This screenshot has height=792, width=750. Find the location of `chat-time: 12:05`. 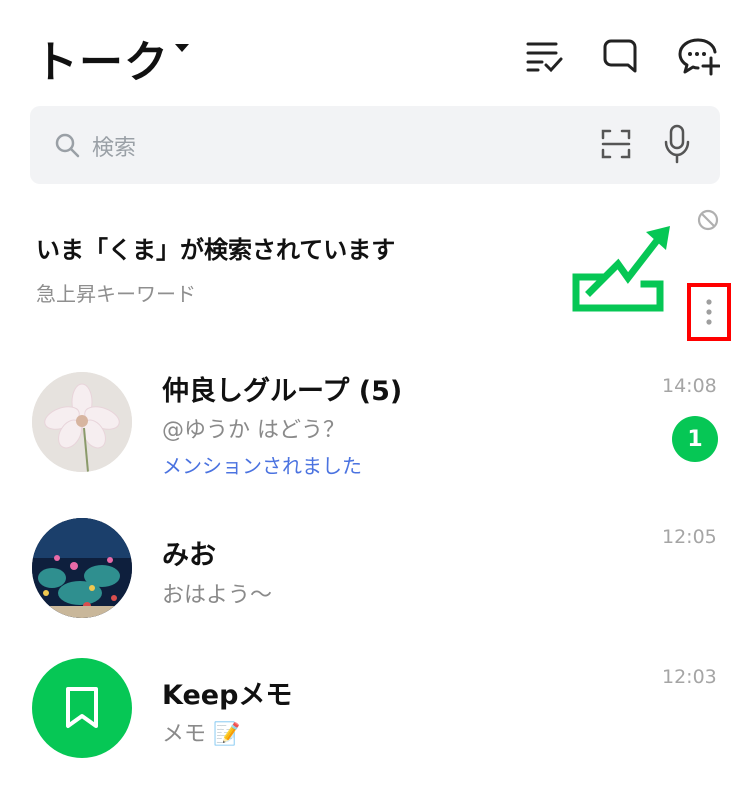

chat-time: 12:05 is located at coordinates (689, 537).